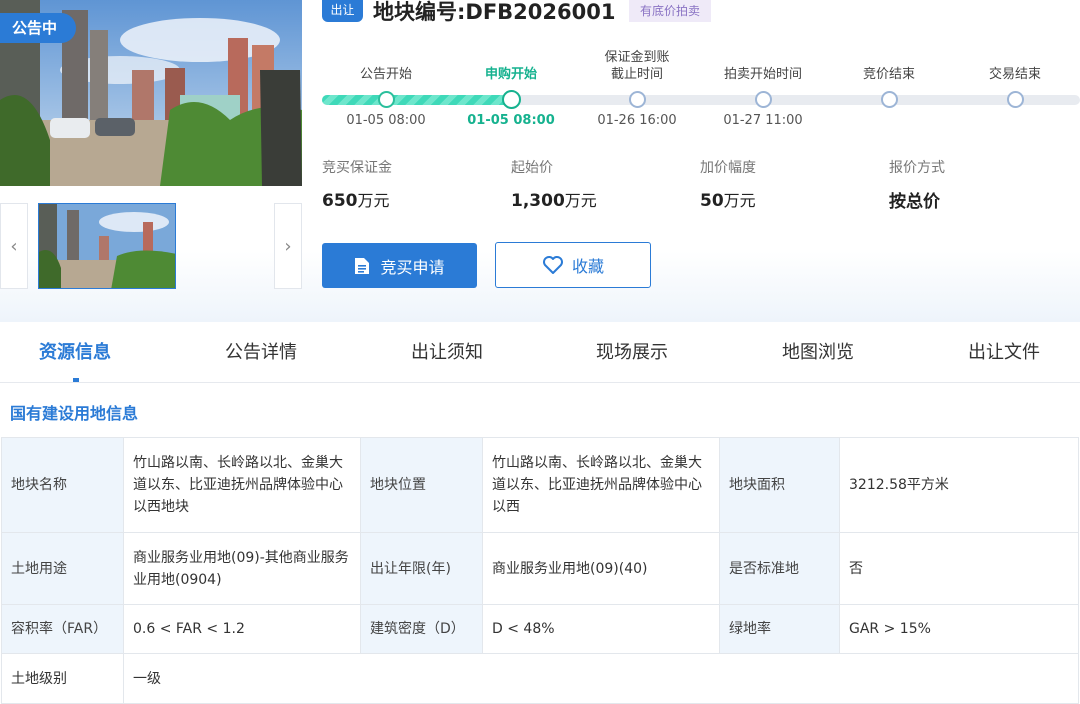 The width and height of the screenshot is (1080, 704). Describe the element at coordinates (959, 629) in the screenshot. I see `green-ratio-value: GAR > 15%` at that location.